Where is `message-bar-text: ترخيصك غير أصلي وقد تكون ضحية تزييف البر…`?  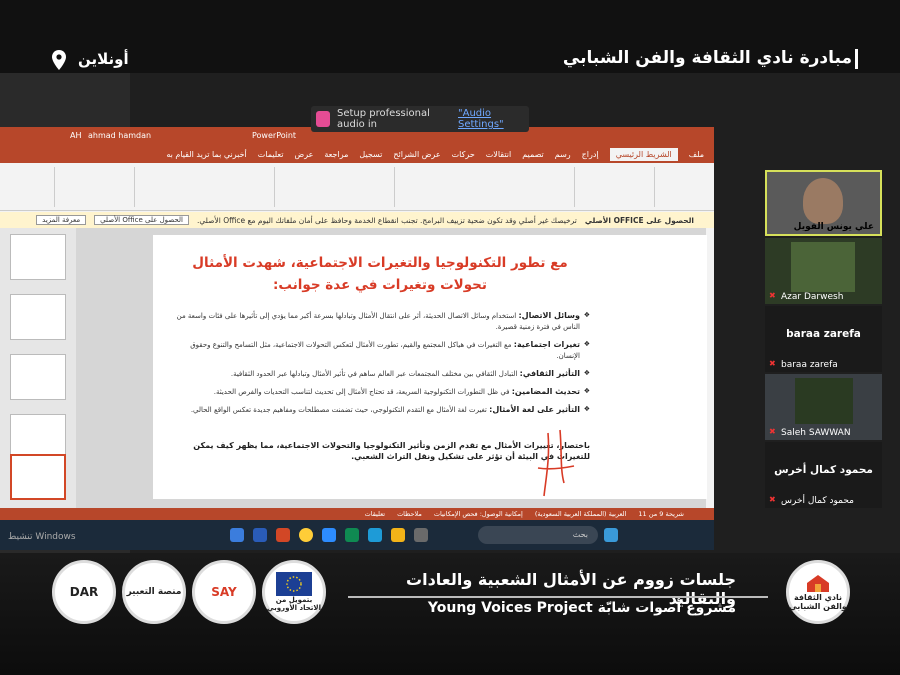
message-bar-text: ترخيصك غير أصلي وقد تكون ضحية تزييف البر… is located at coordinates (386, 220).